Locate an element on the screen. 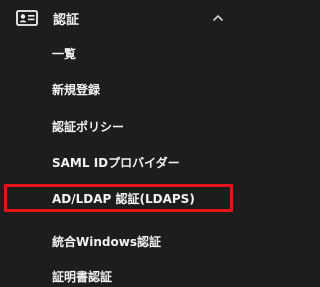 The height and width of the screenshot is (287, 320). menu-item-ad-ldap: AD/LDAP 認証(LDAPS) is located at coordinates (121, 202).